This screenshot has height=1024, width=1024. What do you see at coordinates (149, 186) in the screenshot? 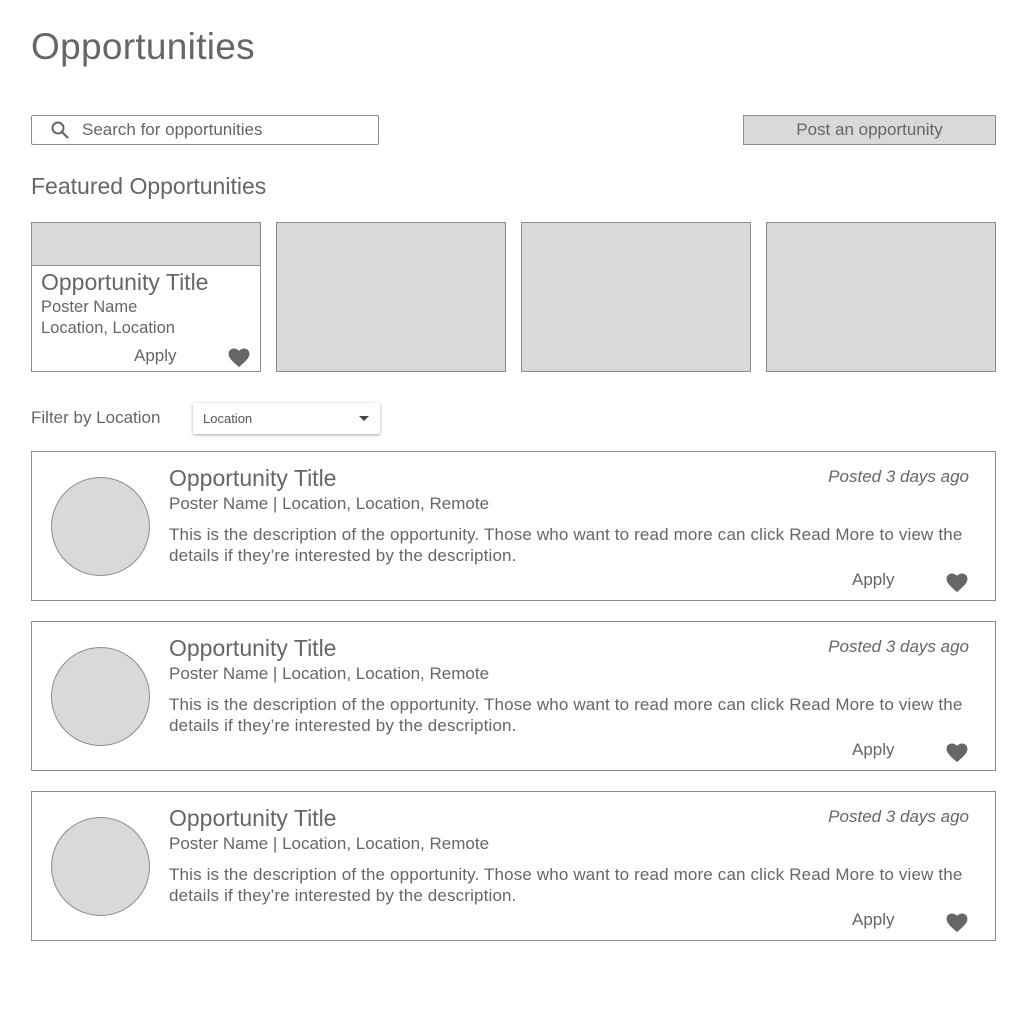
I see `featured-section-title: Featured Opportunities` at bounding box center [149, 186].